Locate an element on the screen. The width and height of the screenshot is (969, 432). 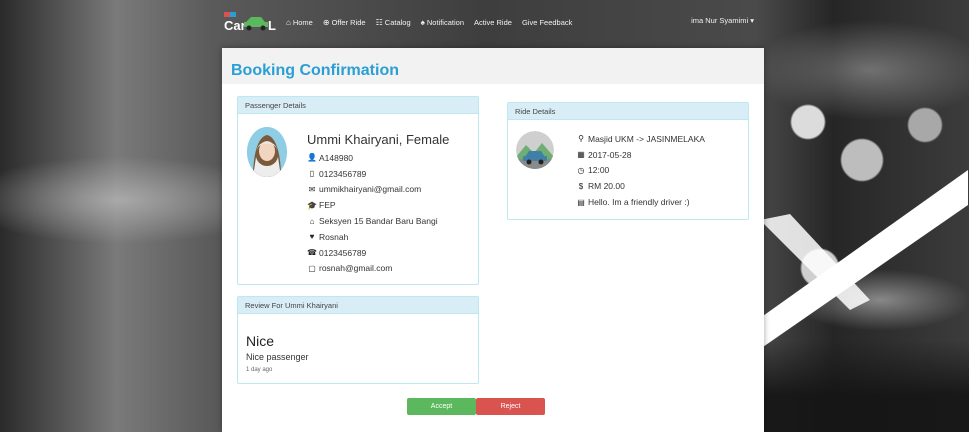
passenger-faculty-value: FEP is located at coordinates (327, 205).